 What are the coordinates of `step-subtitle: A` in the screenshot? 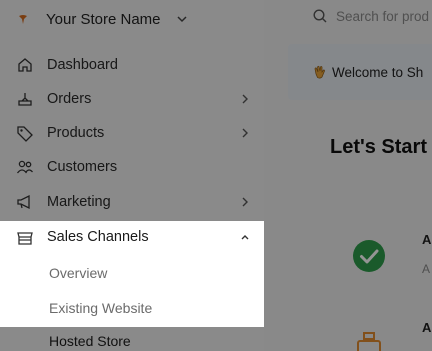 It's located at (426, 269).